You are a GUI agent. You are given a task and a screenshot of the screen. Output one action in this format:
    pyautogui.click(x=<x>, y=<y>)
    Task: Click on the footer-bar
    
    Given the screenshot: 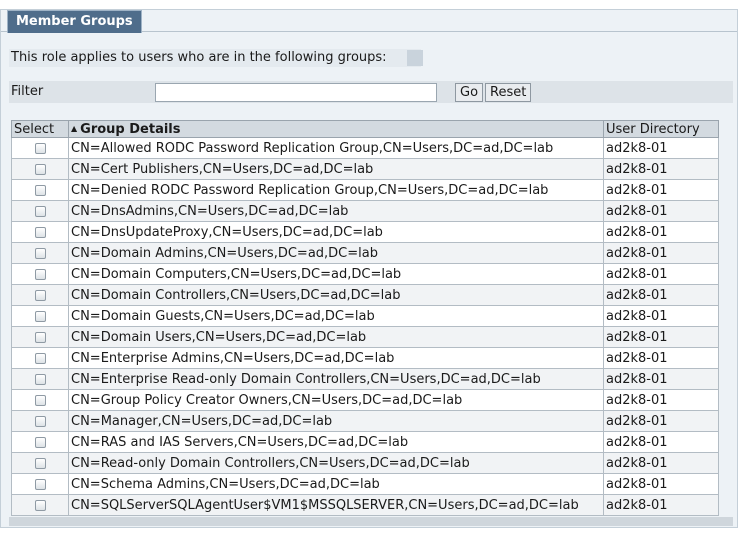 What is the action you would take?
    pyautogui.click(x=371, y=521)
    